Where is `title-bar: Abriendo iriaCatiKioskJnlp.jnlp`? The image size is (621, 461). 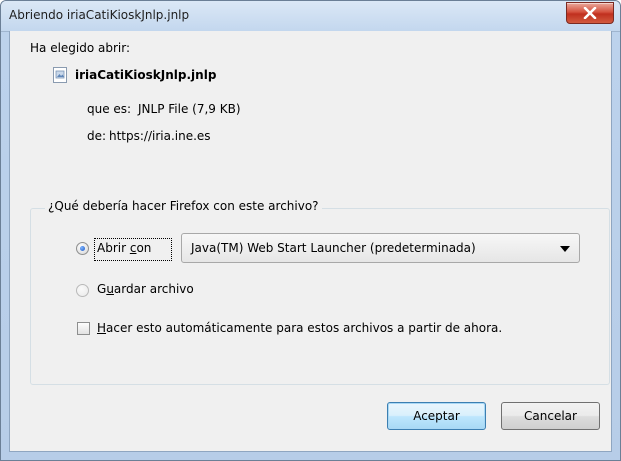 title-bar: Abriendo iriaCatiKioskJnlp.jnlp is located at coordinates (310, 16).